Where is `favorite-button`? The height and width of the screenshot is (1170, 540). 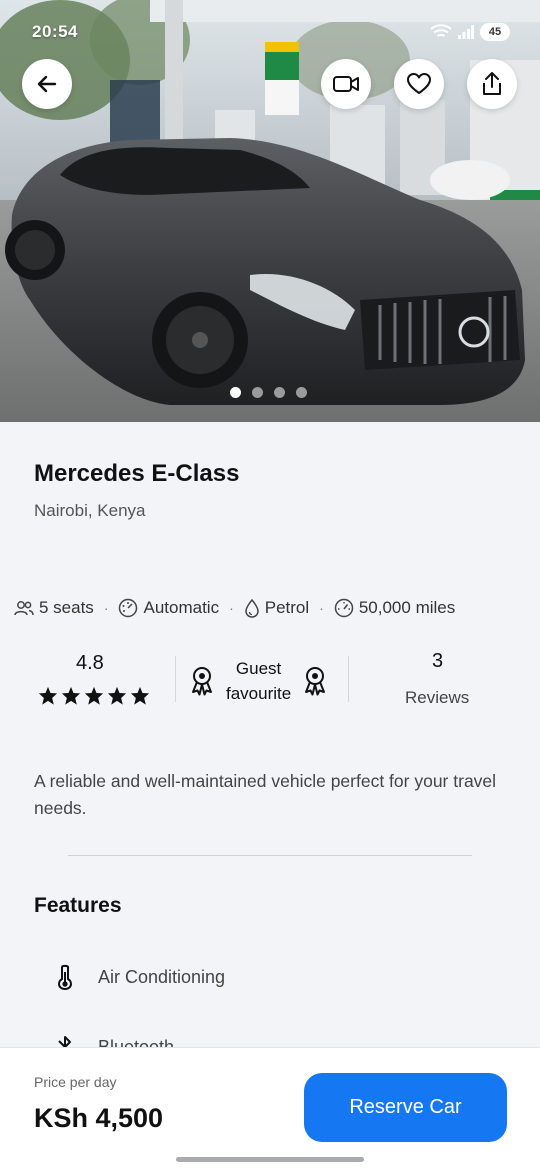 favorite-button is located at coordinates (419, 84).